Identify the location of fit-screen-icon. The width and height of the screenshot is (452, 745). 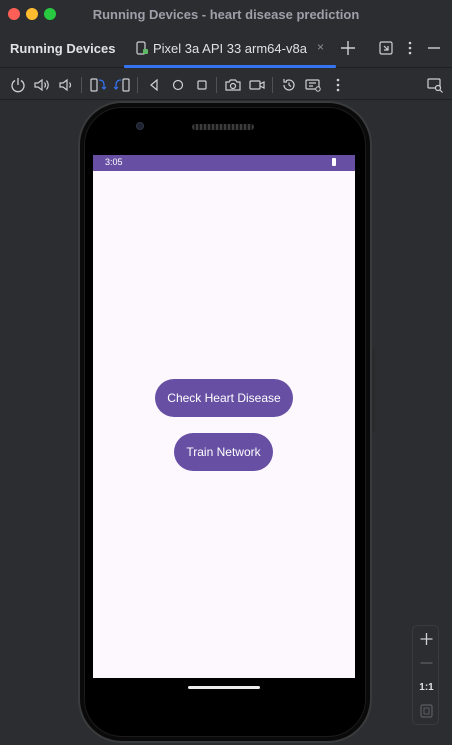
(426, 711).